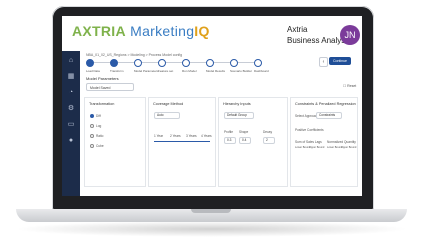 Image resolution: width=423 pixels, height=244 pixels. What do you see at coordinates (230, 140) in the screenshot?
I see `hierarchy-profile-input: 0.3` at bounding box center [230, 140].